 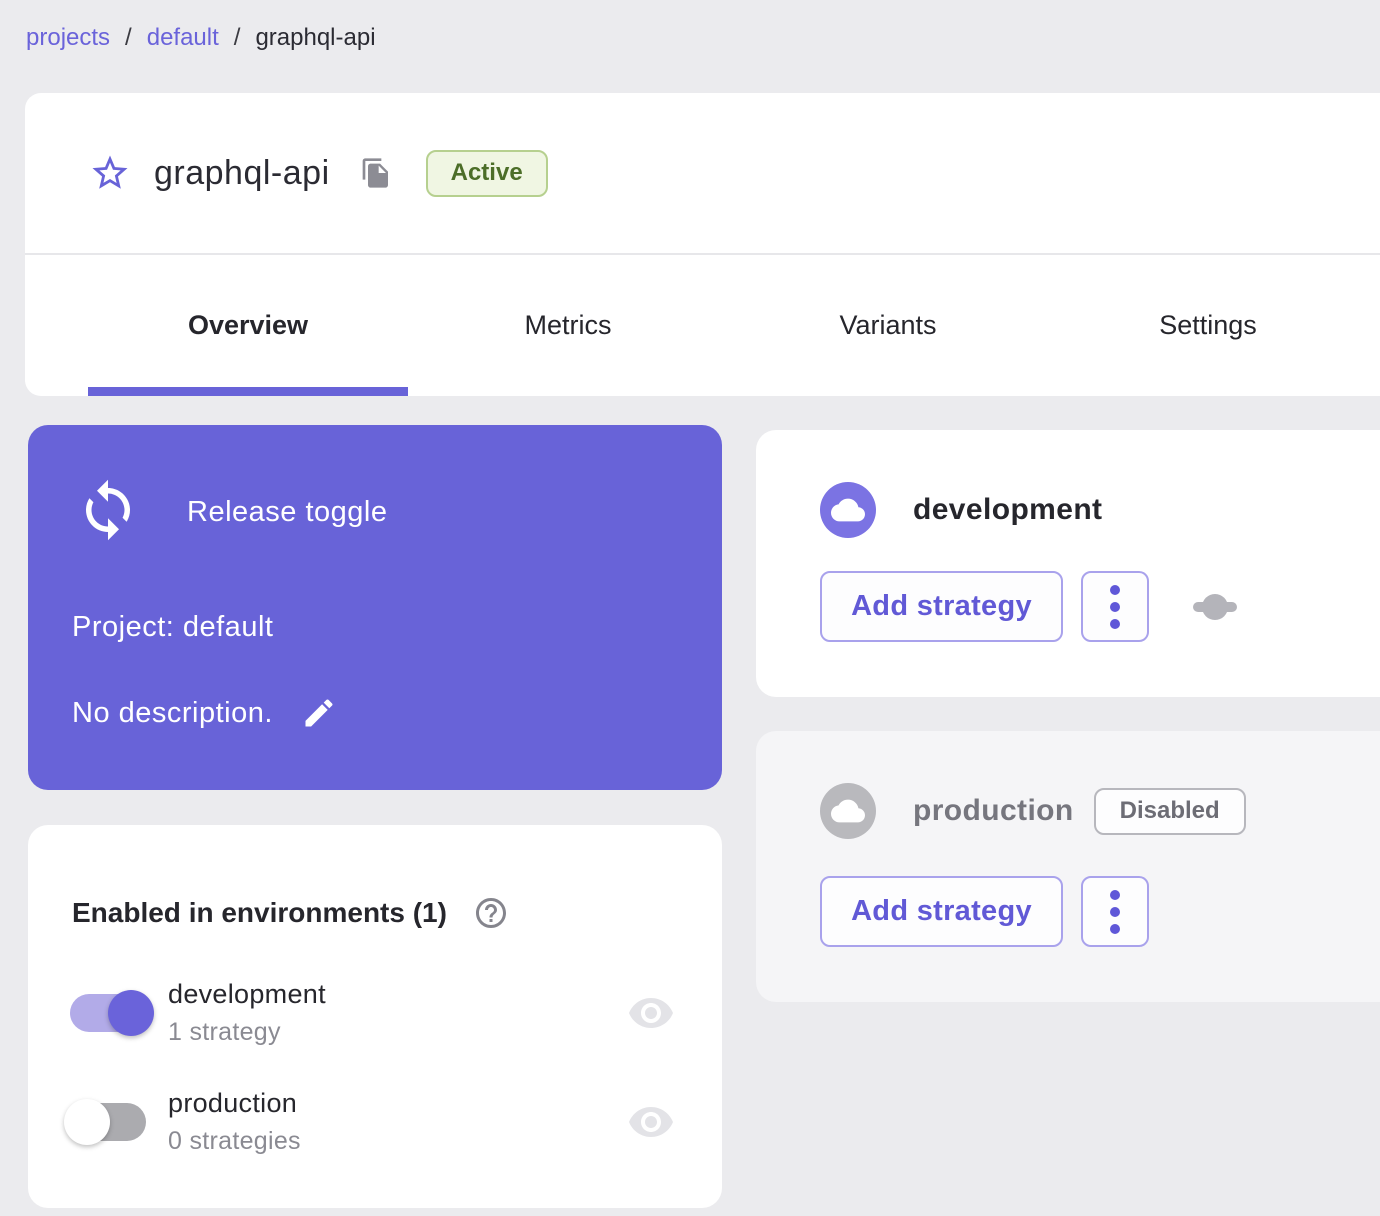 I want to click on copy-icon, so click(x=376, y=173).